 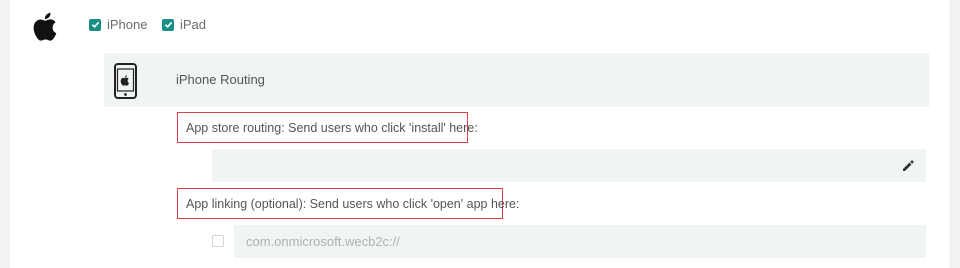 I want to click on ipad-checkbox, so click(x=168, y=24).